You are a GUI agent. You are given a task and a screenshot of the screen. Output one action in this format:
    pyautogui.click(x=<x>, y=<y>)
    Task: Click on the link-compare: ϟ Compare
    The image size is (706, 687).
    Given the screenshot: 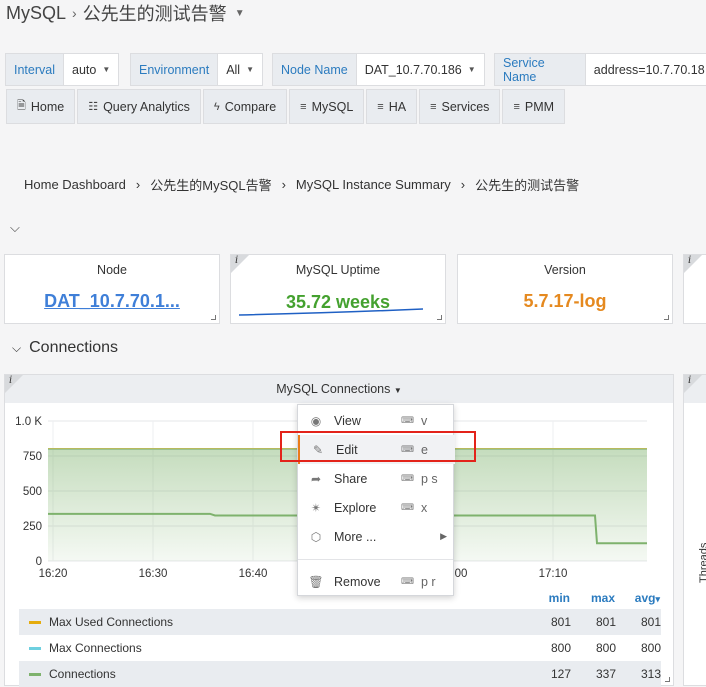 What is the action you would take?
    pyautogui.click(x=245, y=106)
    